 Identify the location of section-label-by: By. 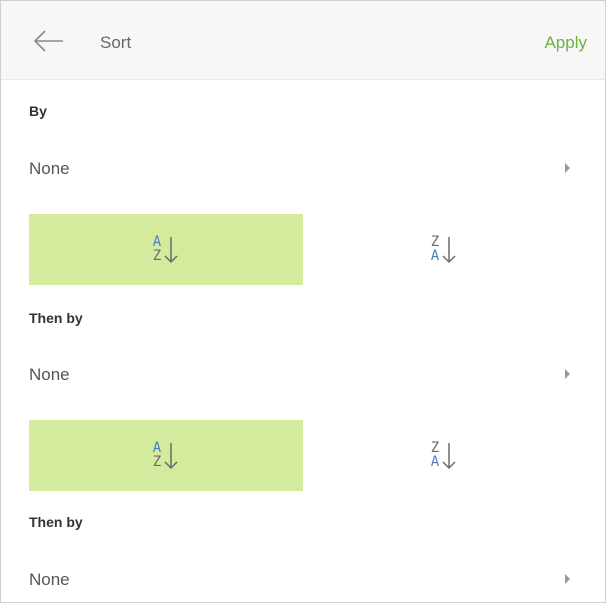
(38, 111).